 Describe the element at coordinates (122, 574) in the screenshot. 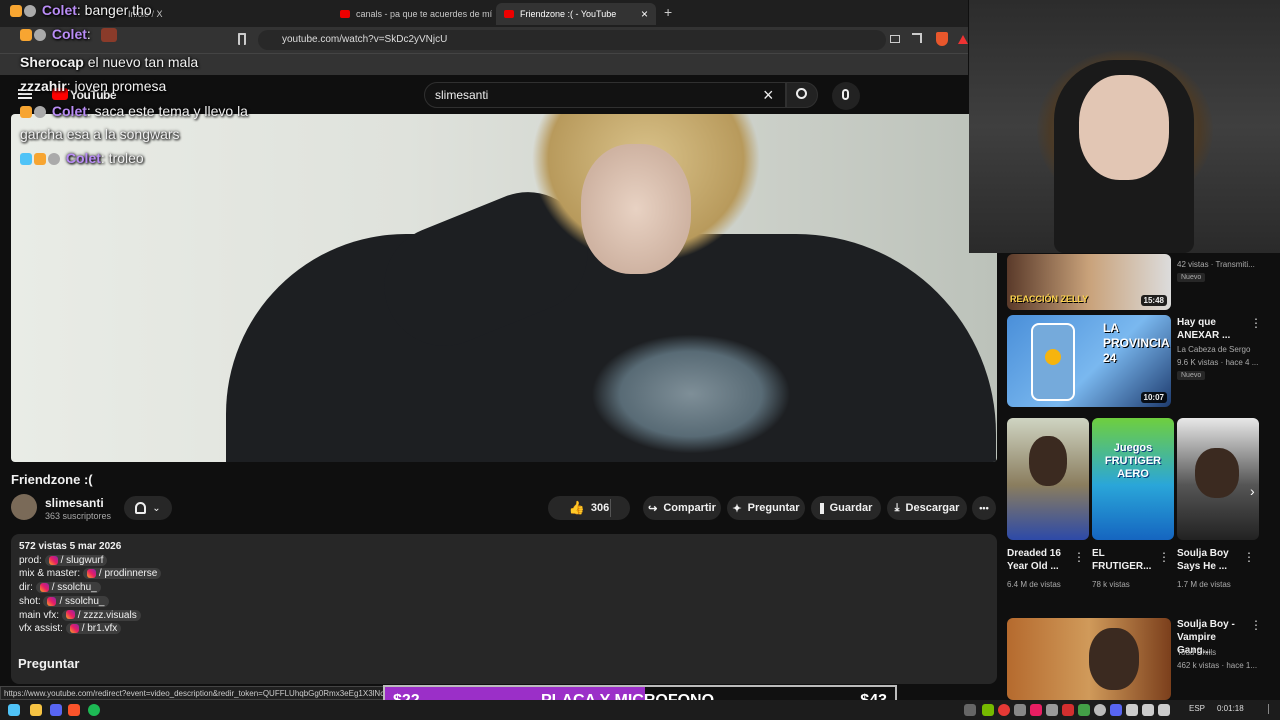

I see `credit-link: / prodinnerse` at that location.